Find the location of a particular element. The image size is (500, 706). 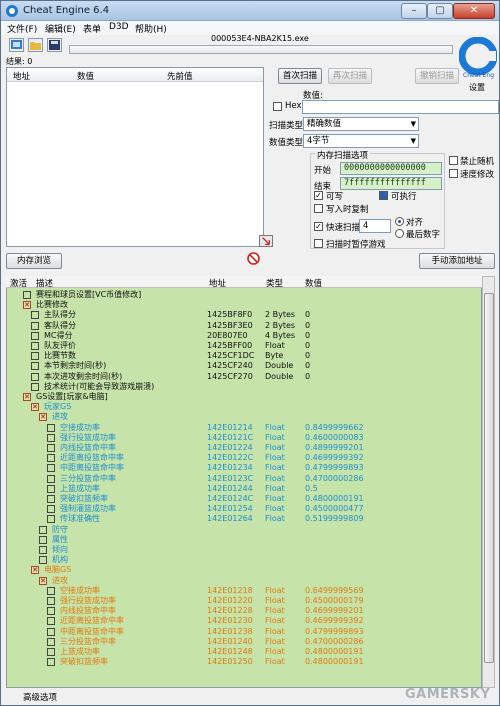

end-address-input: 7fffffffffffffff is located at coordinates (391, 183).